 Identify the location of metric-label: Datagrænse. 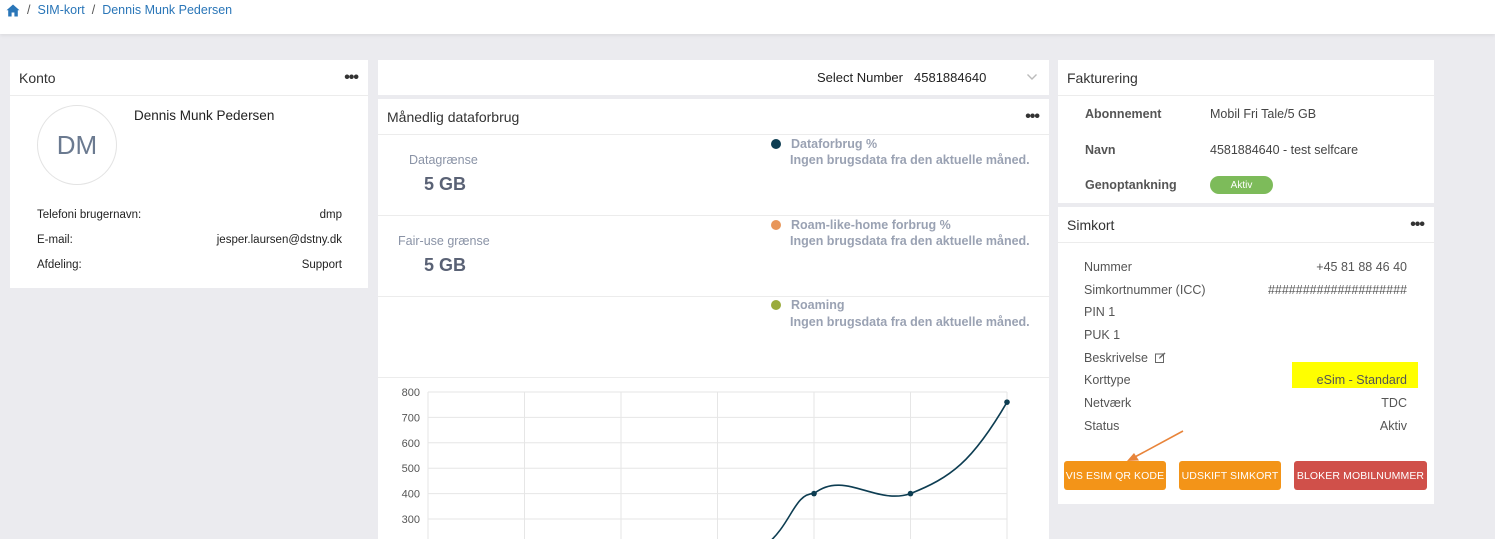
(443, 160).